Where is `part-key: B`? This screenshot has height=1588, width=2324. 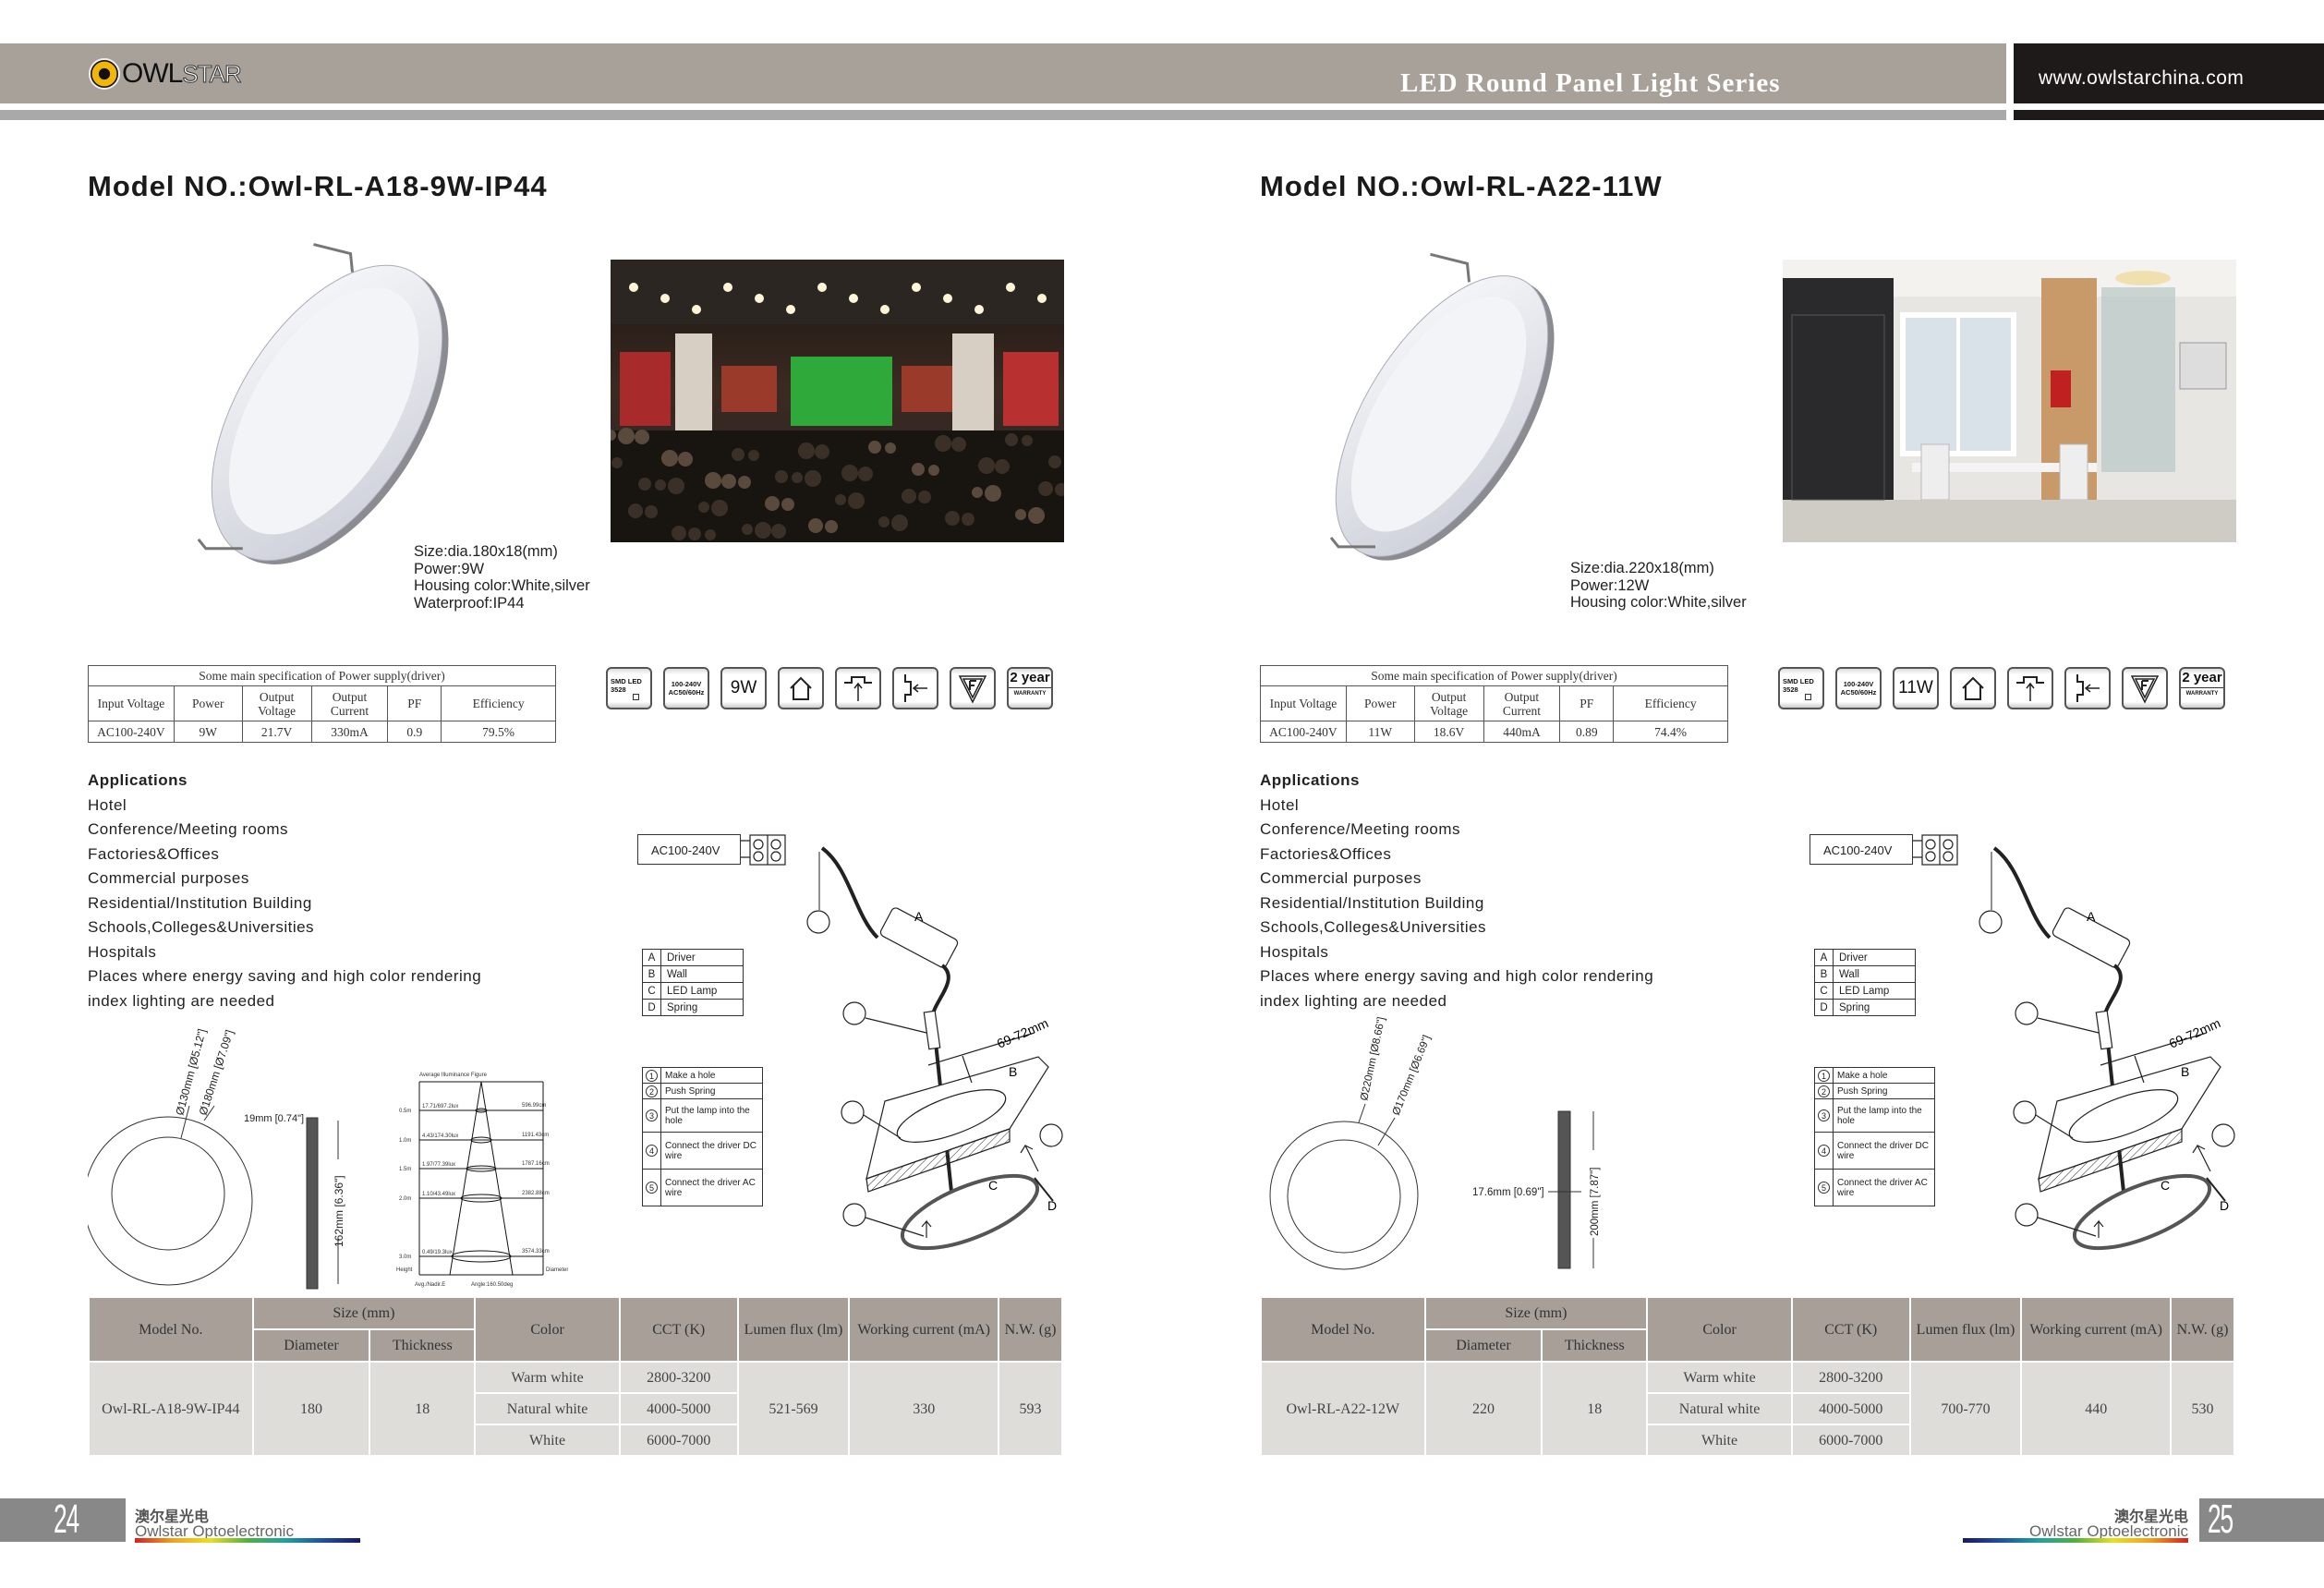 part-key: B is located at coordinates (1824, 974).